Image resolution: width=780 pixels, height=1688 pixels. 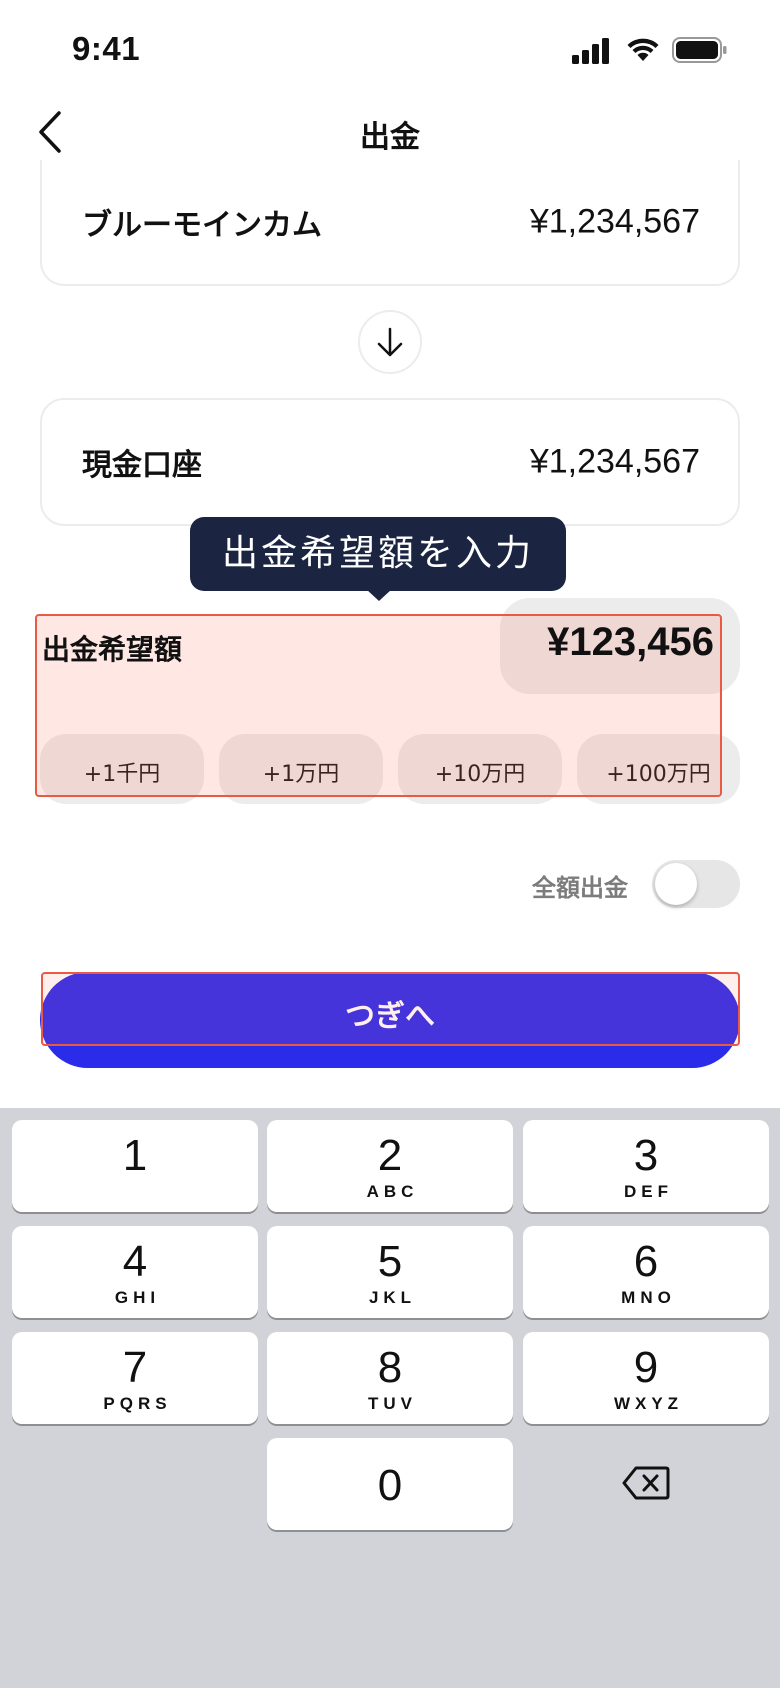 I want to click on next-button-highlight, so click(x=390, y=1009).